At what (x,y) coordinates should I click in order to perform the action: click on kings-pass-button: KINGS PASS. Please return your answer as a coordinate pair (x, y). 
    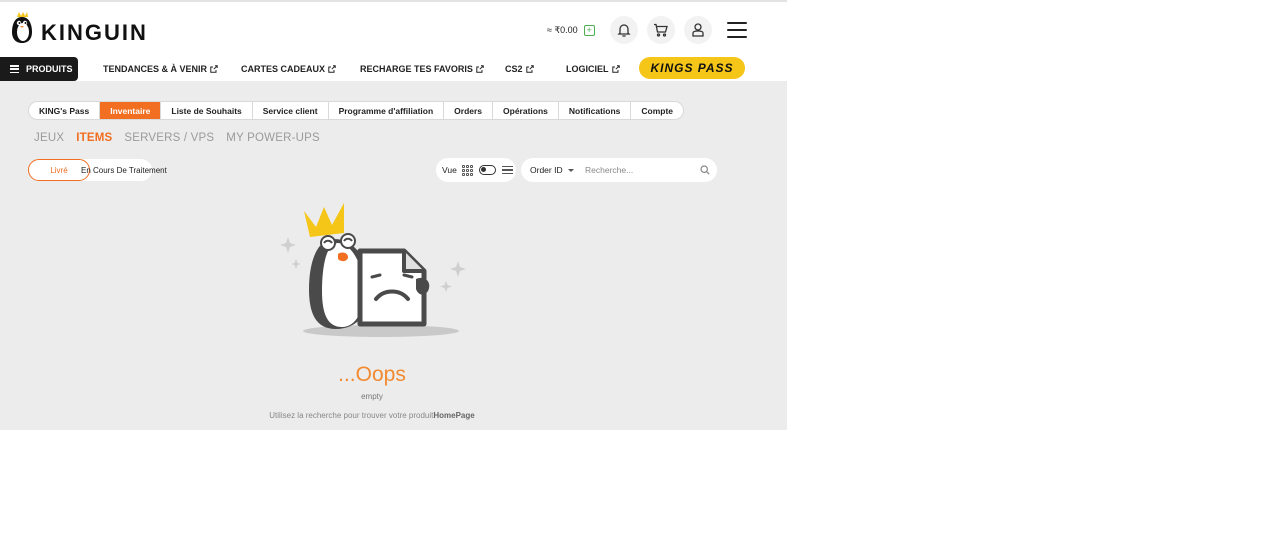
    Looking at the image, I should click on (692, 68).